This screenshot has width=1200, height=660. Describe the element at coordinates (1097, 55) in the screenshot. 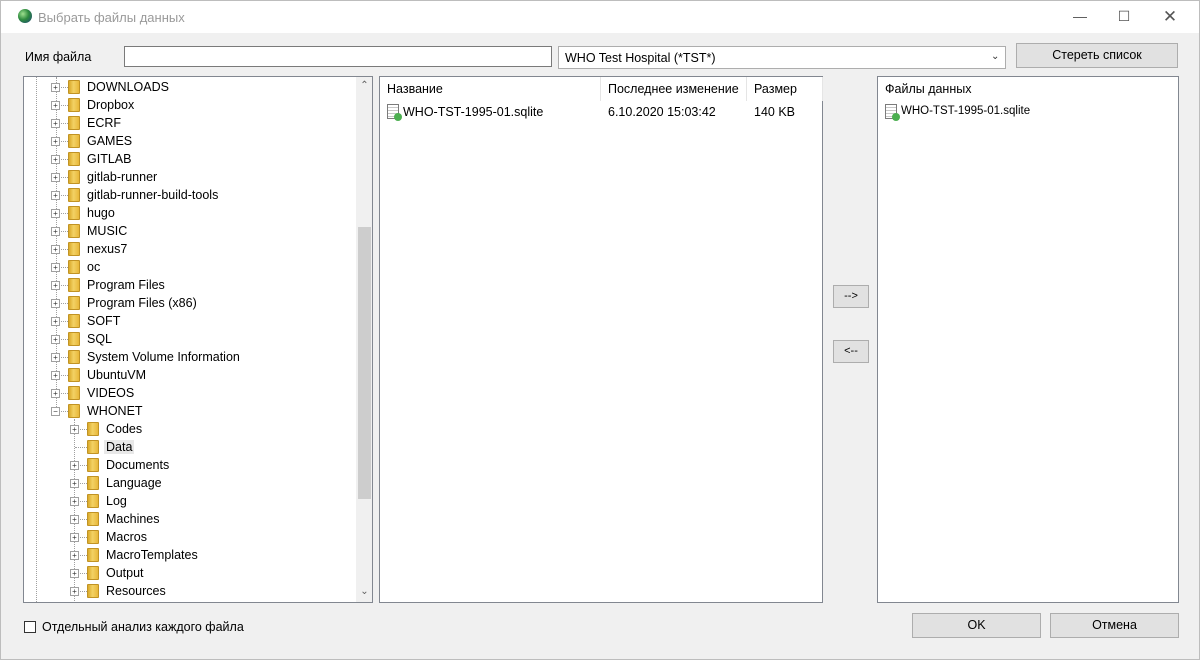

I see `clear-list-button: Стереть список` at that location.